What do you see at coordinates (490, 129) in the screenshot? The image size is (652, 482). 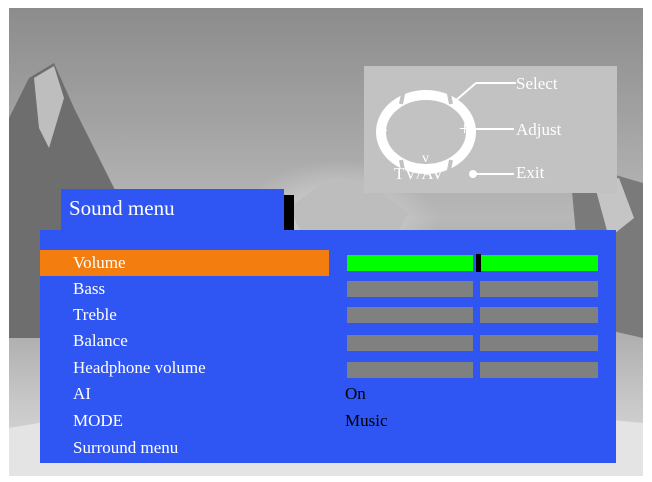 I see `remote-help-panel: ^ v - + Select Adjust Exit TV/AV` at bounding box center [490, 129].